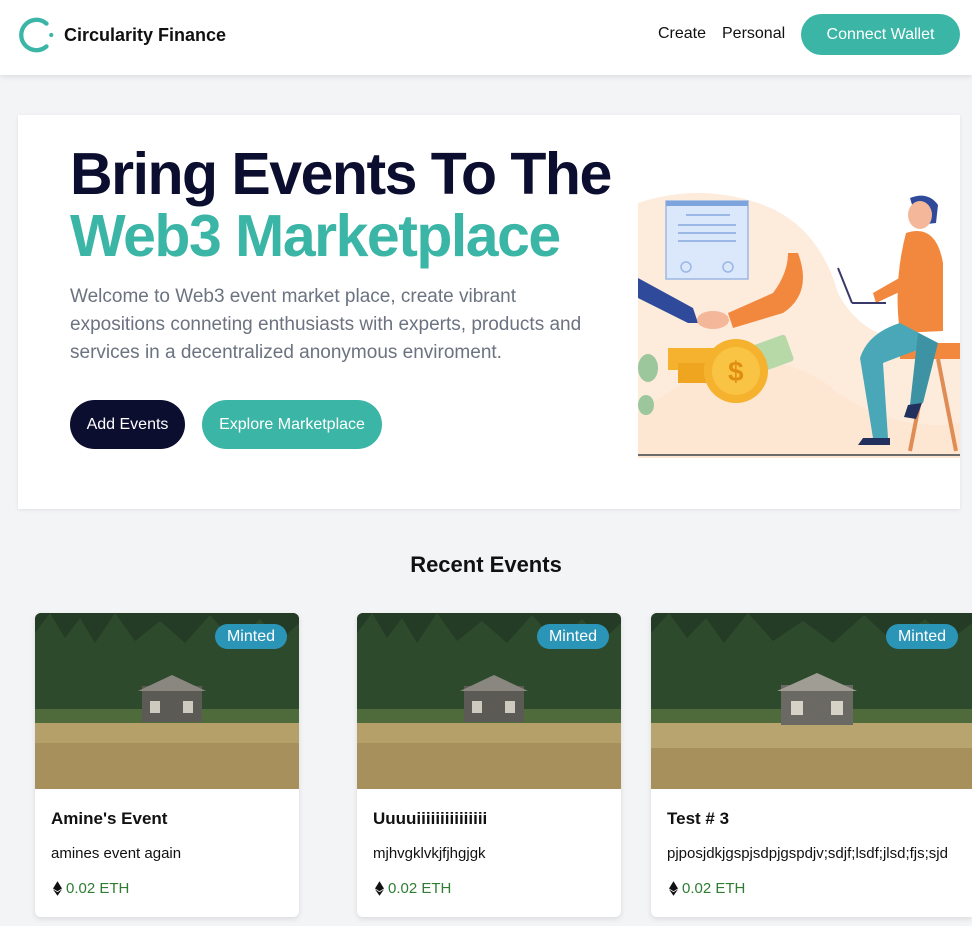 This screenshot has height=926, width=972. What do you see at coordinates (698, 818) in the screenshot?
I see `event-title: Test # 3` at bounding box center [698, 818].